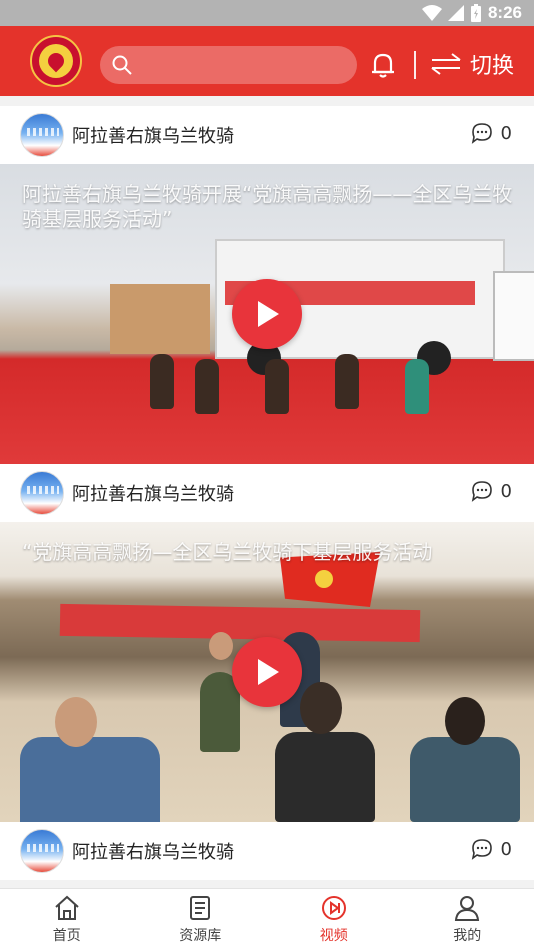  What do you see at coordinates (200, 936) in the screenshot?
I see `nav-resources-label: 资源库` at bounding box center [200, 936].